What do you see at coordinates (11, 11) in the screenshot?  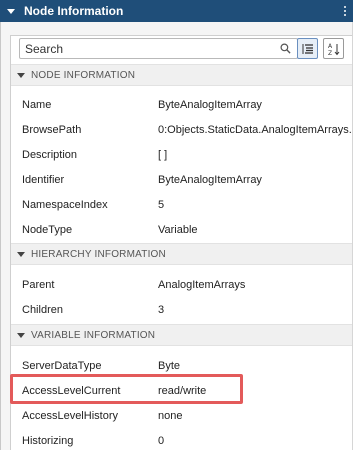 I see `collapse-caret-icon` at bounding box center [11, 11].